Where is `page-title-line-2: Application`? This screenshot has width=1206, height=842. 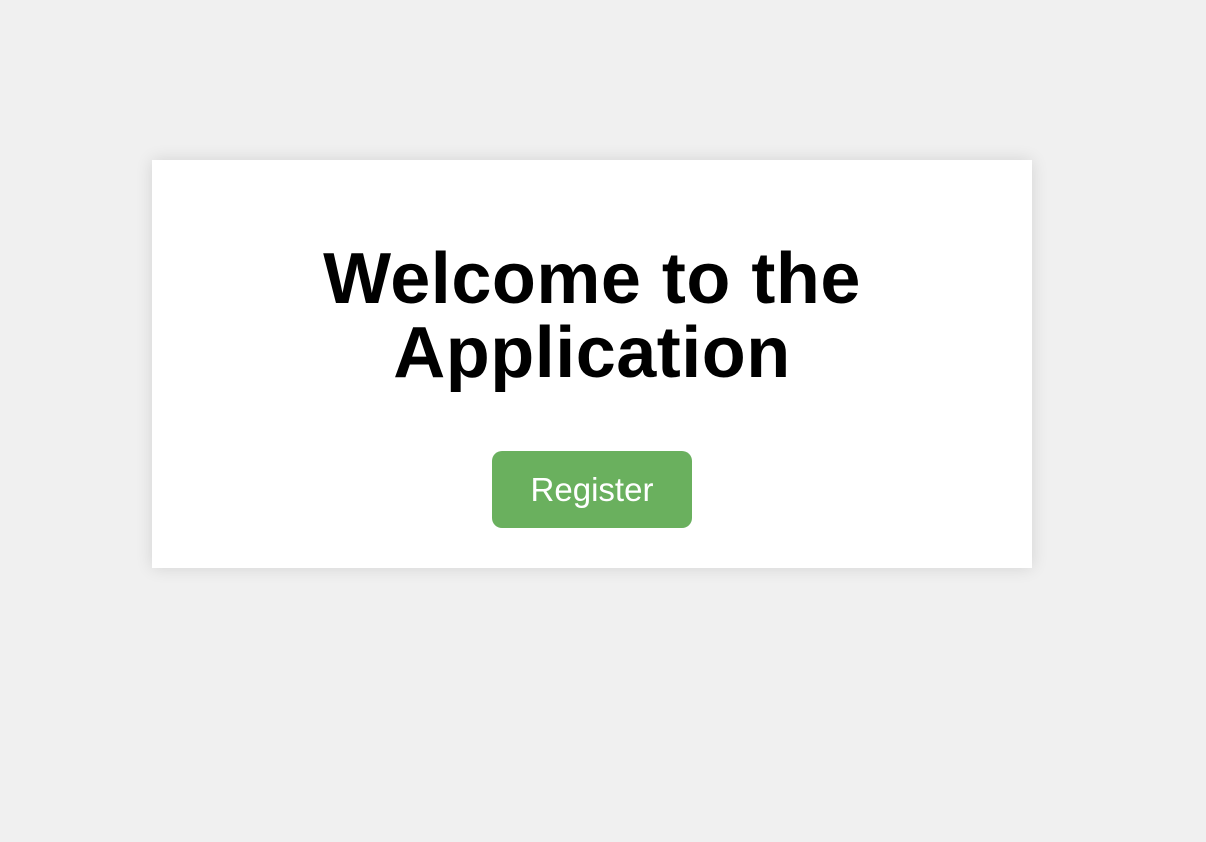 page-title-line-2: Application is located at coordinates (592, 353).